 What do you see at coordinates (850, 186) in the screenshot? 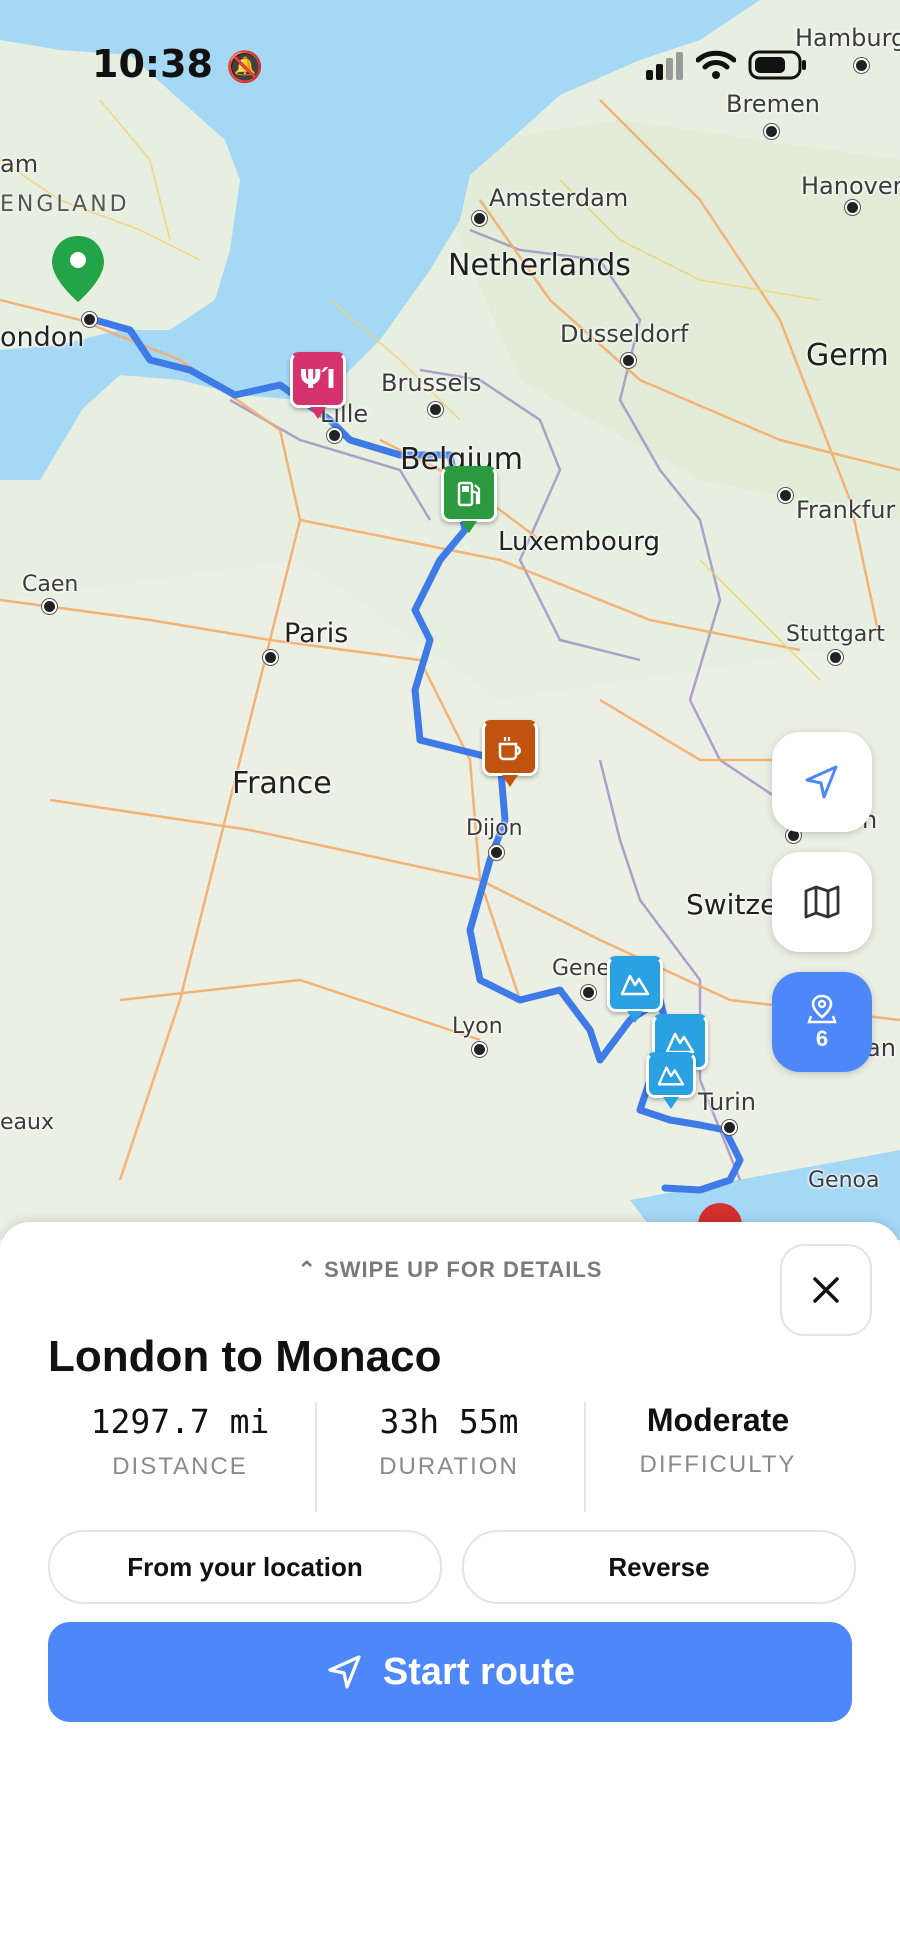
I see `city-label-hanover: Hanover` at bounding box center [850, 186].